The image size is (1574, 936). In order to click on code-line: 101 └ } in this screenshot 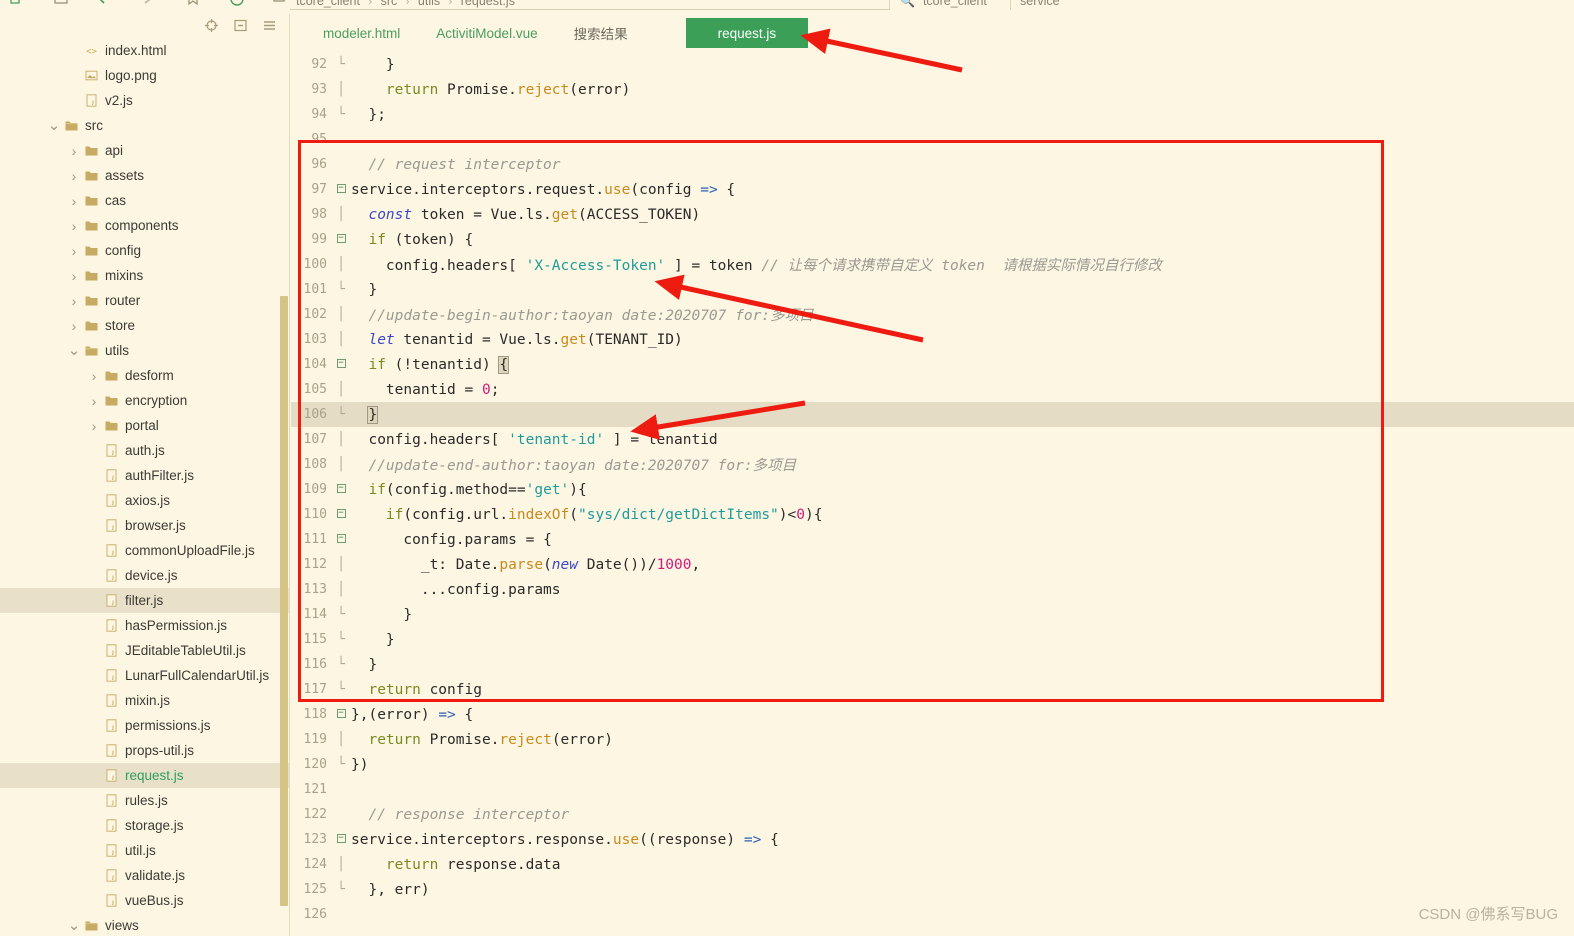, I will do `click(932, 289)`.